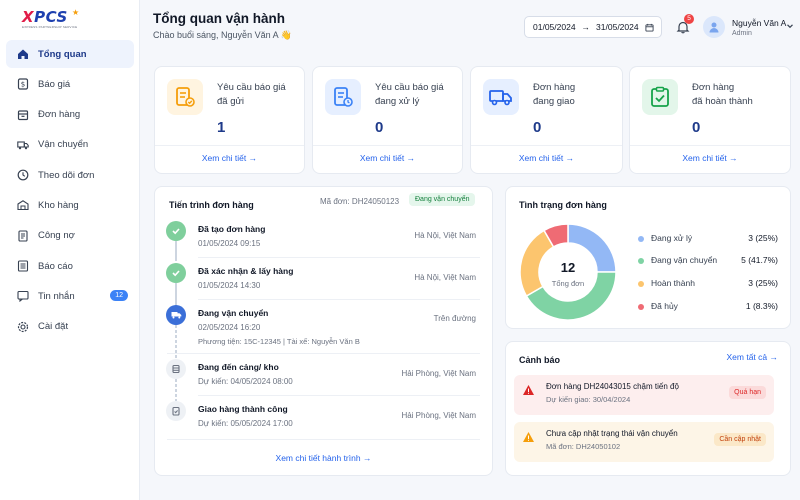 Image resolution: width=800 pixels, height=500 pixels. What do you see at coordinates (708, 239) in the screenshot?
I see `legend-item-processing: Đang xử lý 3 (25%)` at bounding box center [708, 239].